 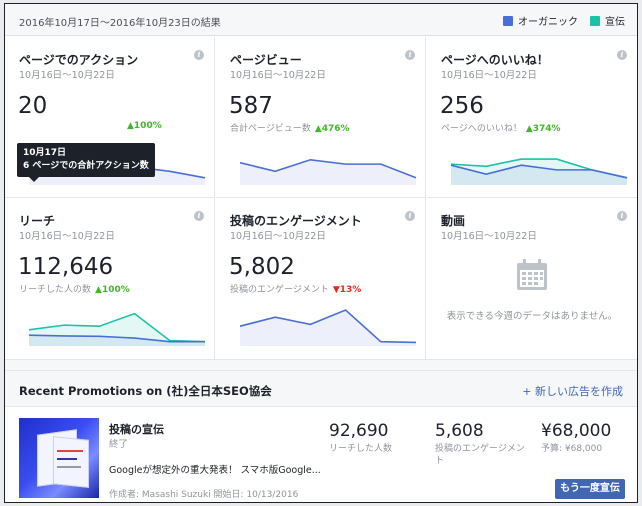 I want to click on empty-state-text: 表示できる今週のデータはありません。, so click(x=532, y=316).